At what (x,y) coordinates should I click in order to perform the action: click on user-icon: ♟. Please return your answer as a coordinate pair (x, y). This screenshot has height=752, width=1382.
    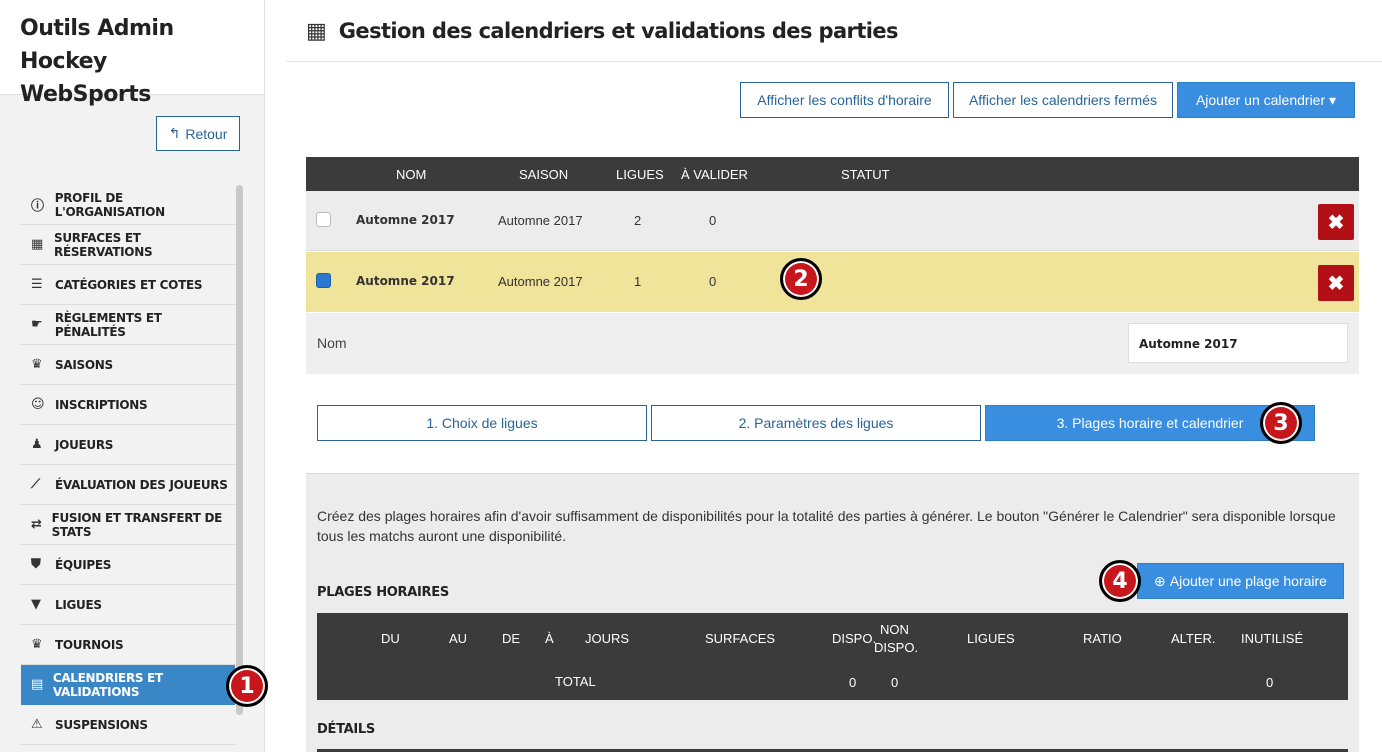
    Looking at the image, I should click on (37, 444).